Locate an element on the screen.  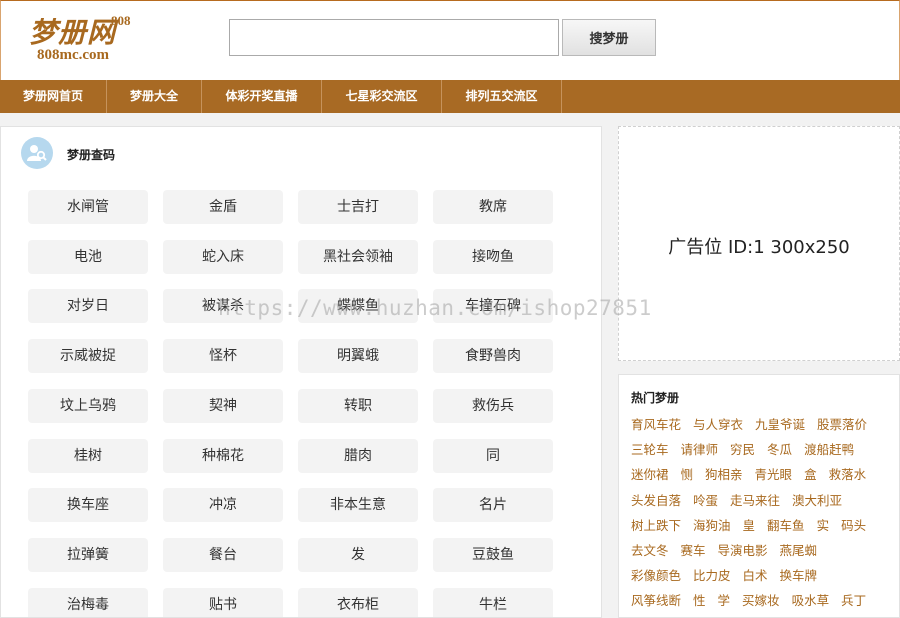
ad-slot: 广告位 ID:1 300x250 is located at coordinates (759, 243).